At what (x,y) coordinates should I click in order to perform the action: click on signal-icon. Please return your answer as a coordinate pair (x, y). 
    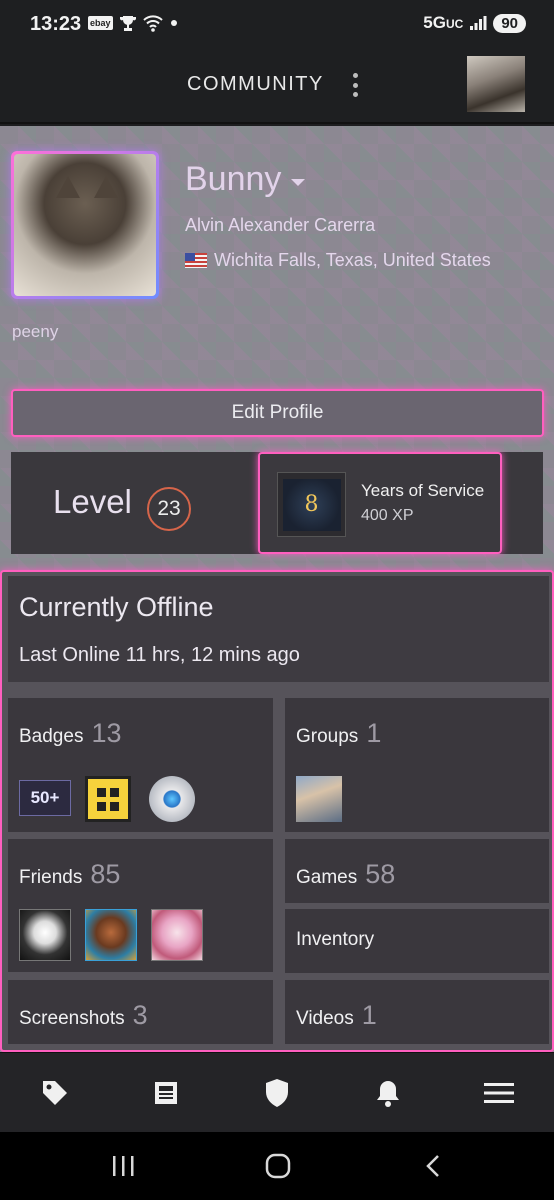
    Looking at the image, I should click on (478, 23).